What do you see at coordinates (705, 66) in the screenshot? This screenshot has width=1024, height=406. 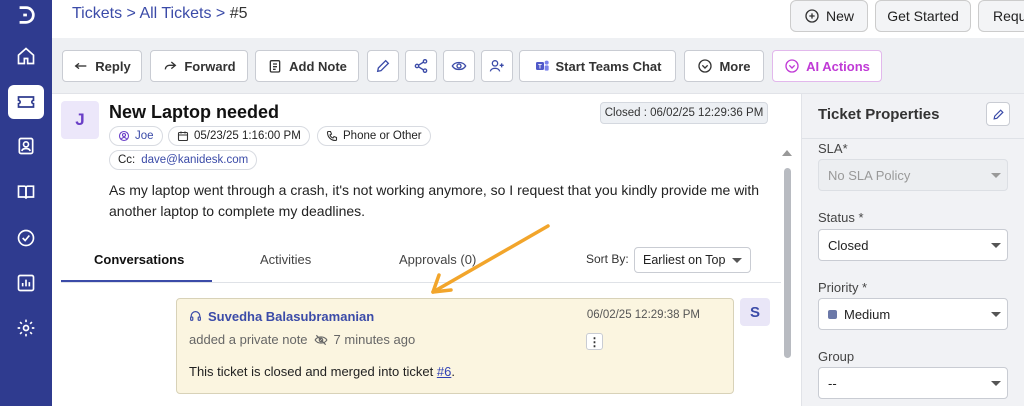 I see `chevron-down-circle-icon` at bounding box center [705, 66].